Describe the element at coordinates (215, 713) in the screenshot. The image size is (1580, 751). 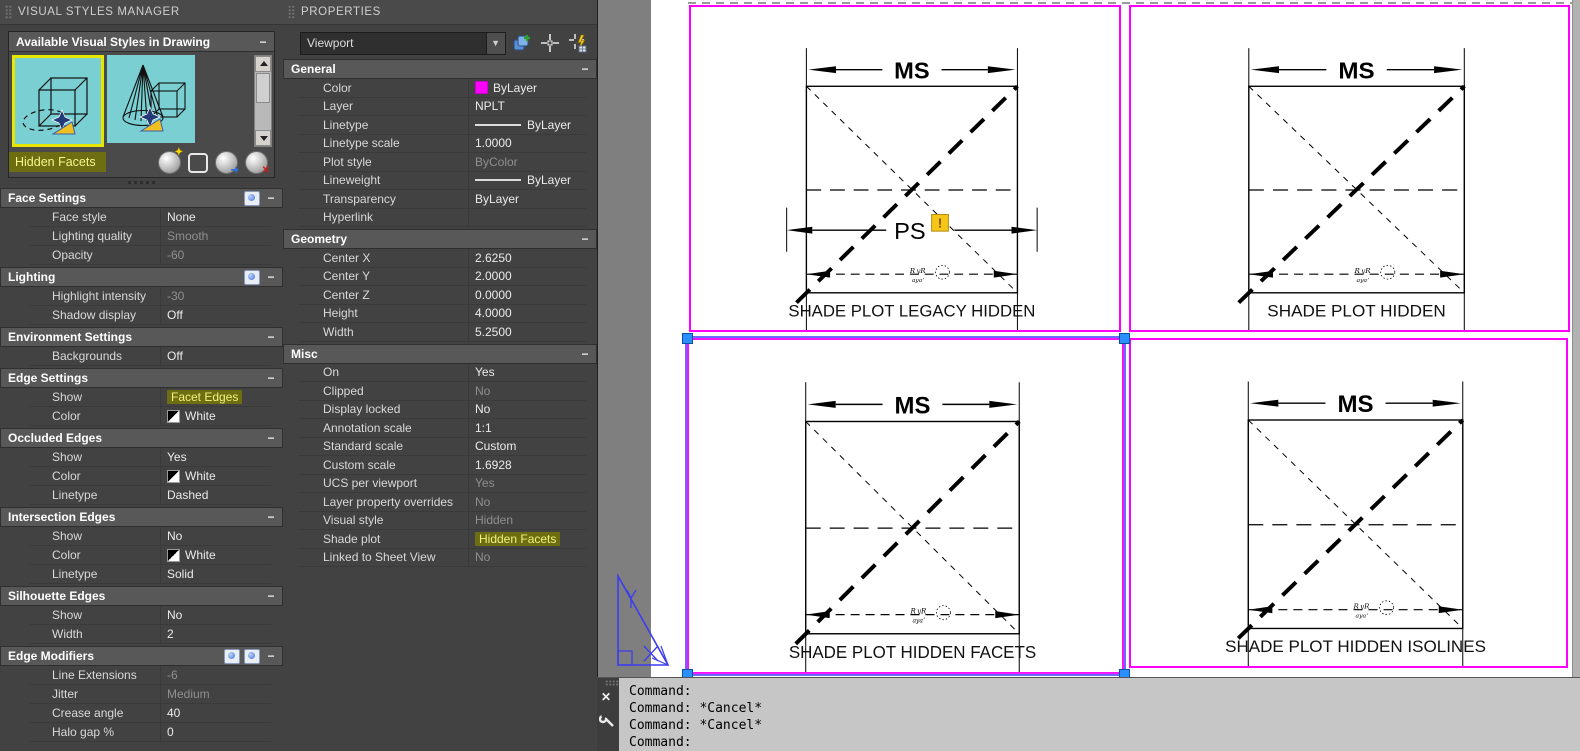
I see `property-value: 40` at that location.